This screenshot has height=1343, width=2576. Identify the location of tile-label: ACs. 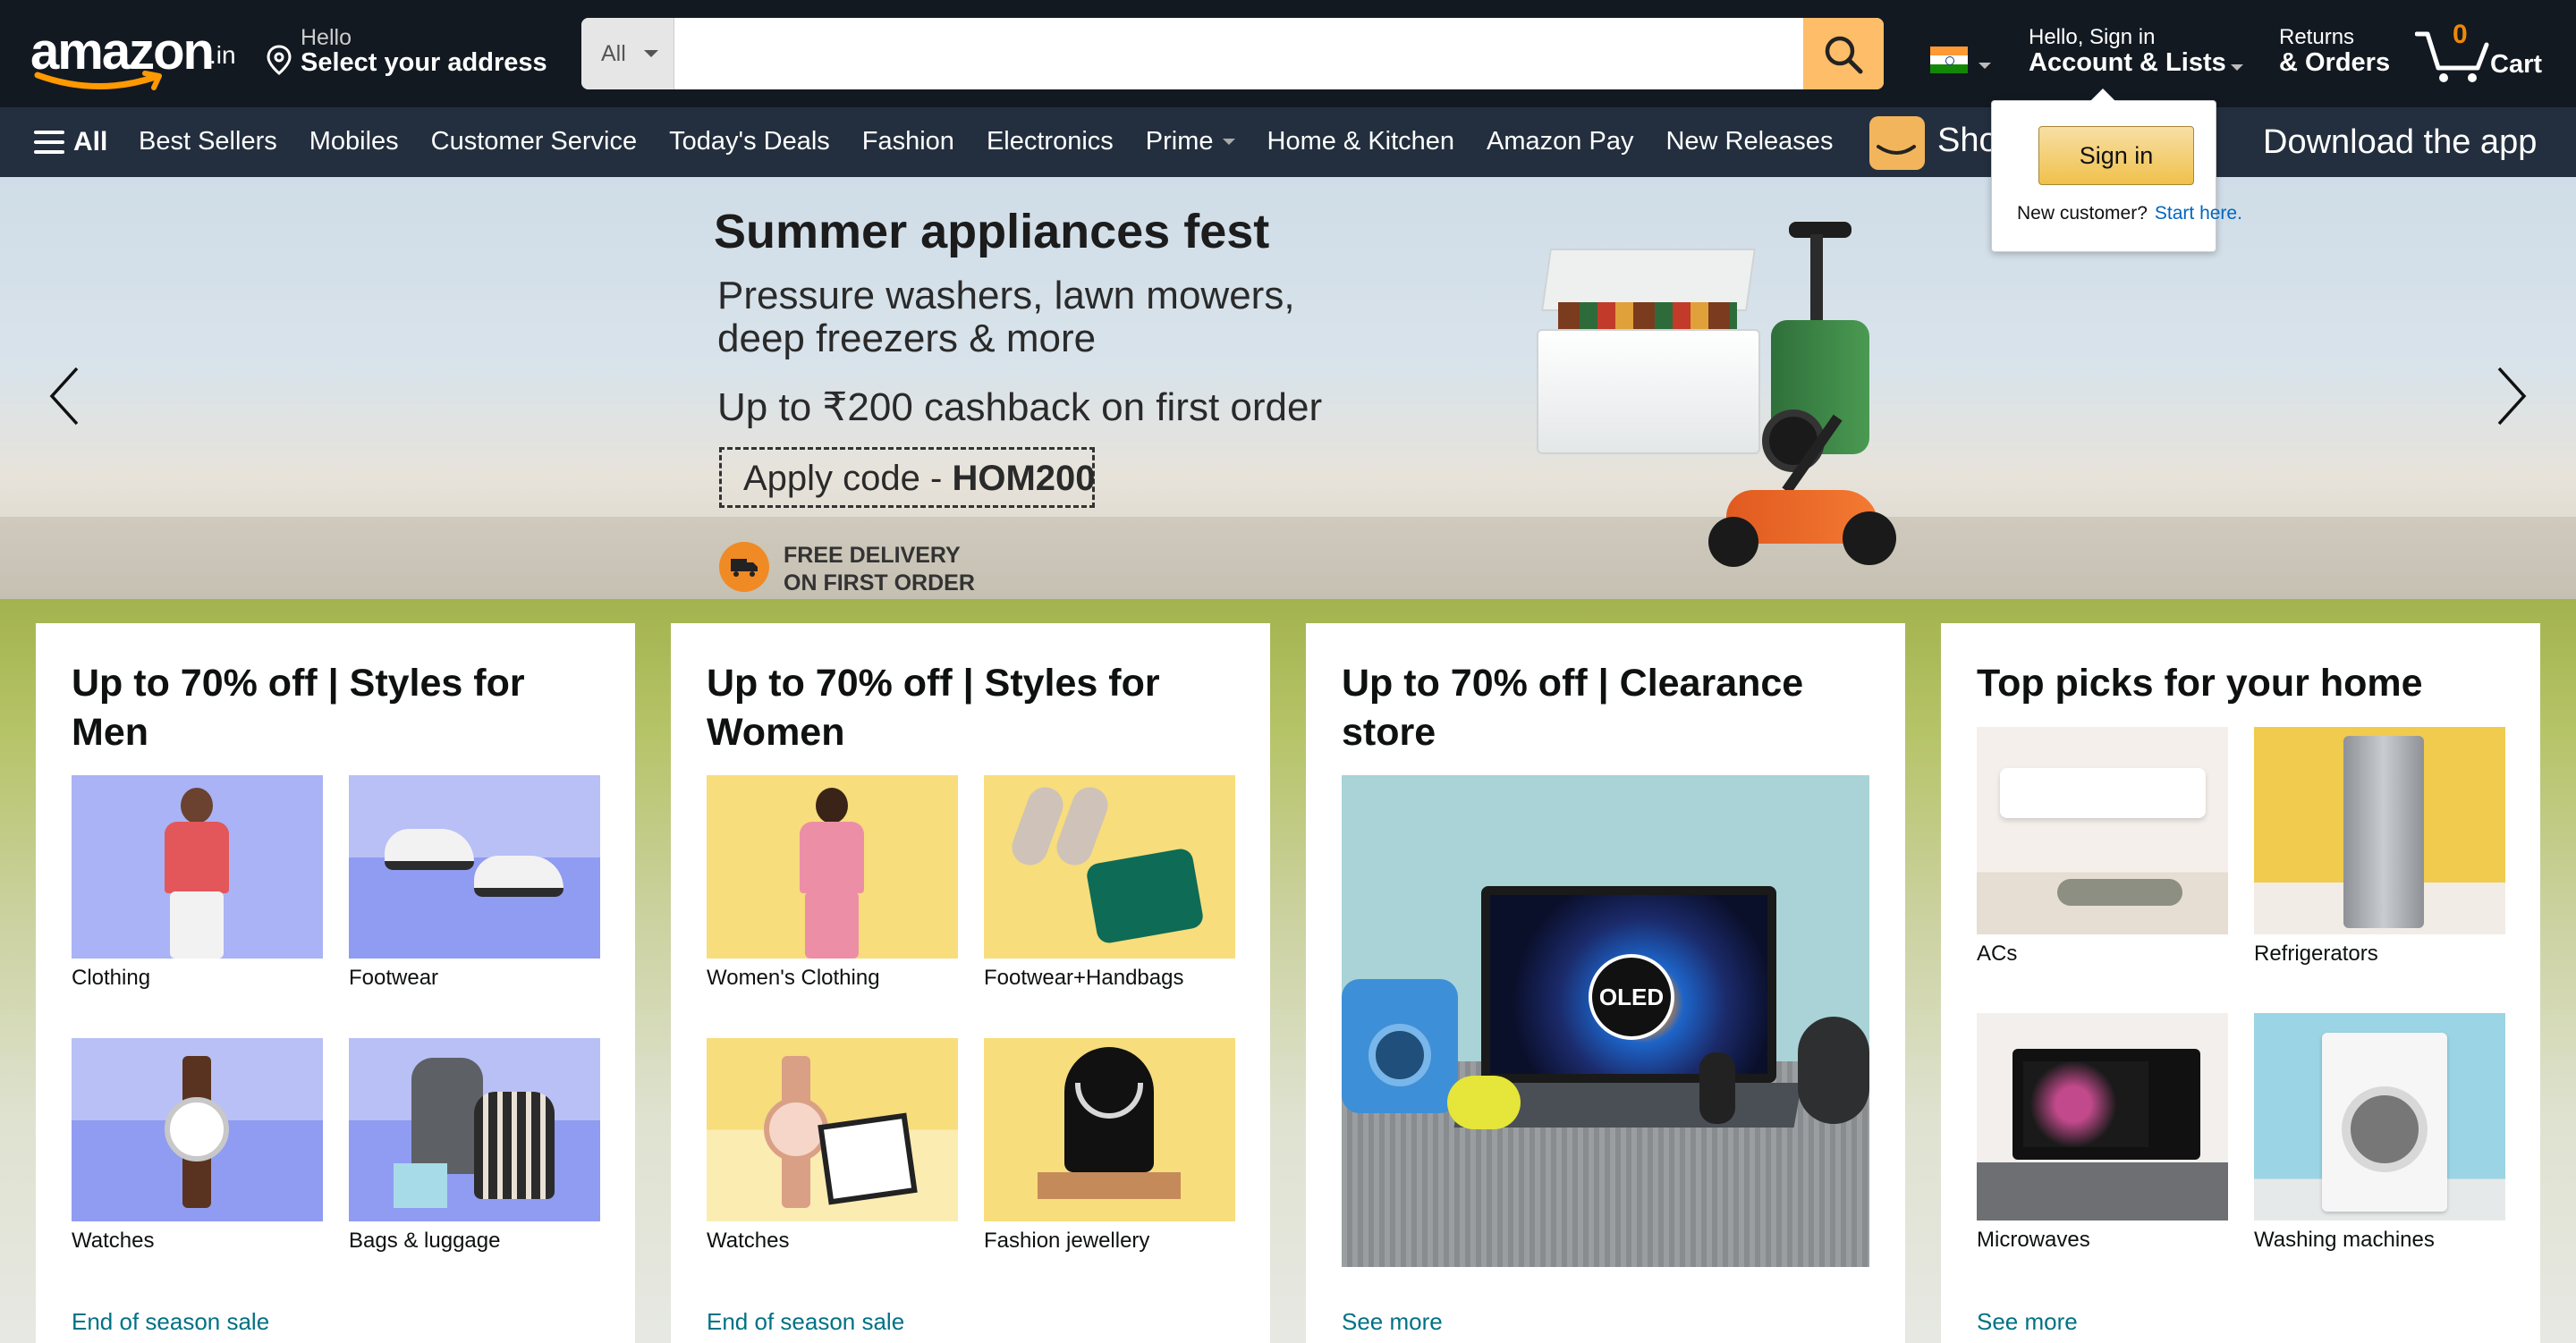
(1997, 954).